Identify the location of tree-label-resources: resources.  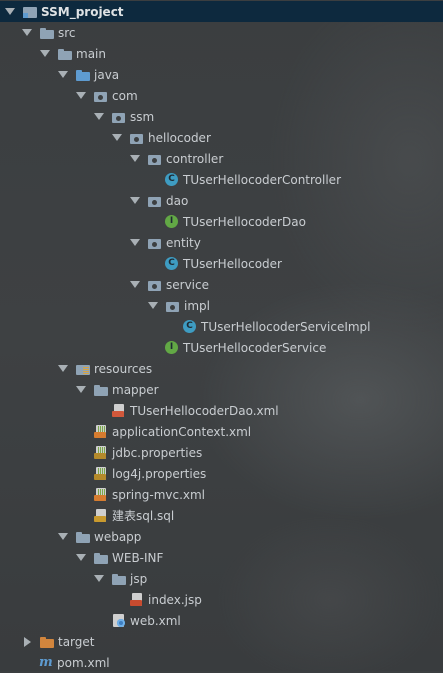
(123, 368).